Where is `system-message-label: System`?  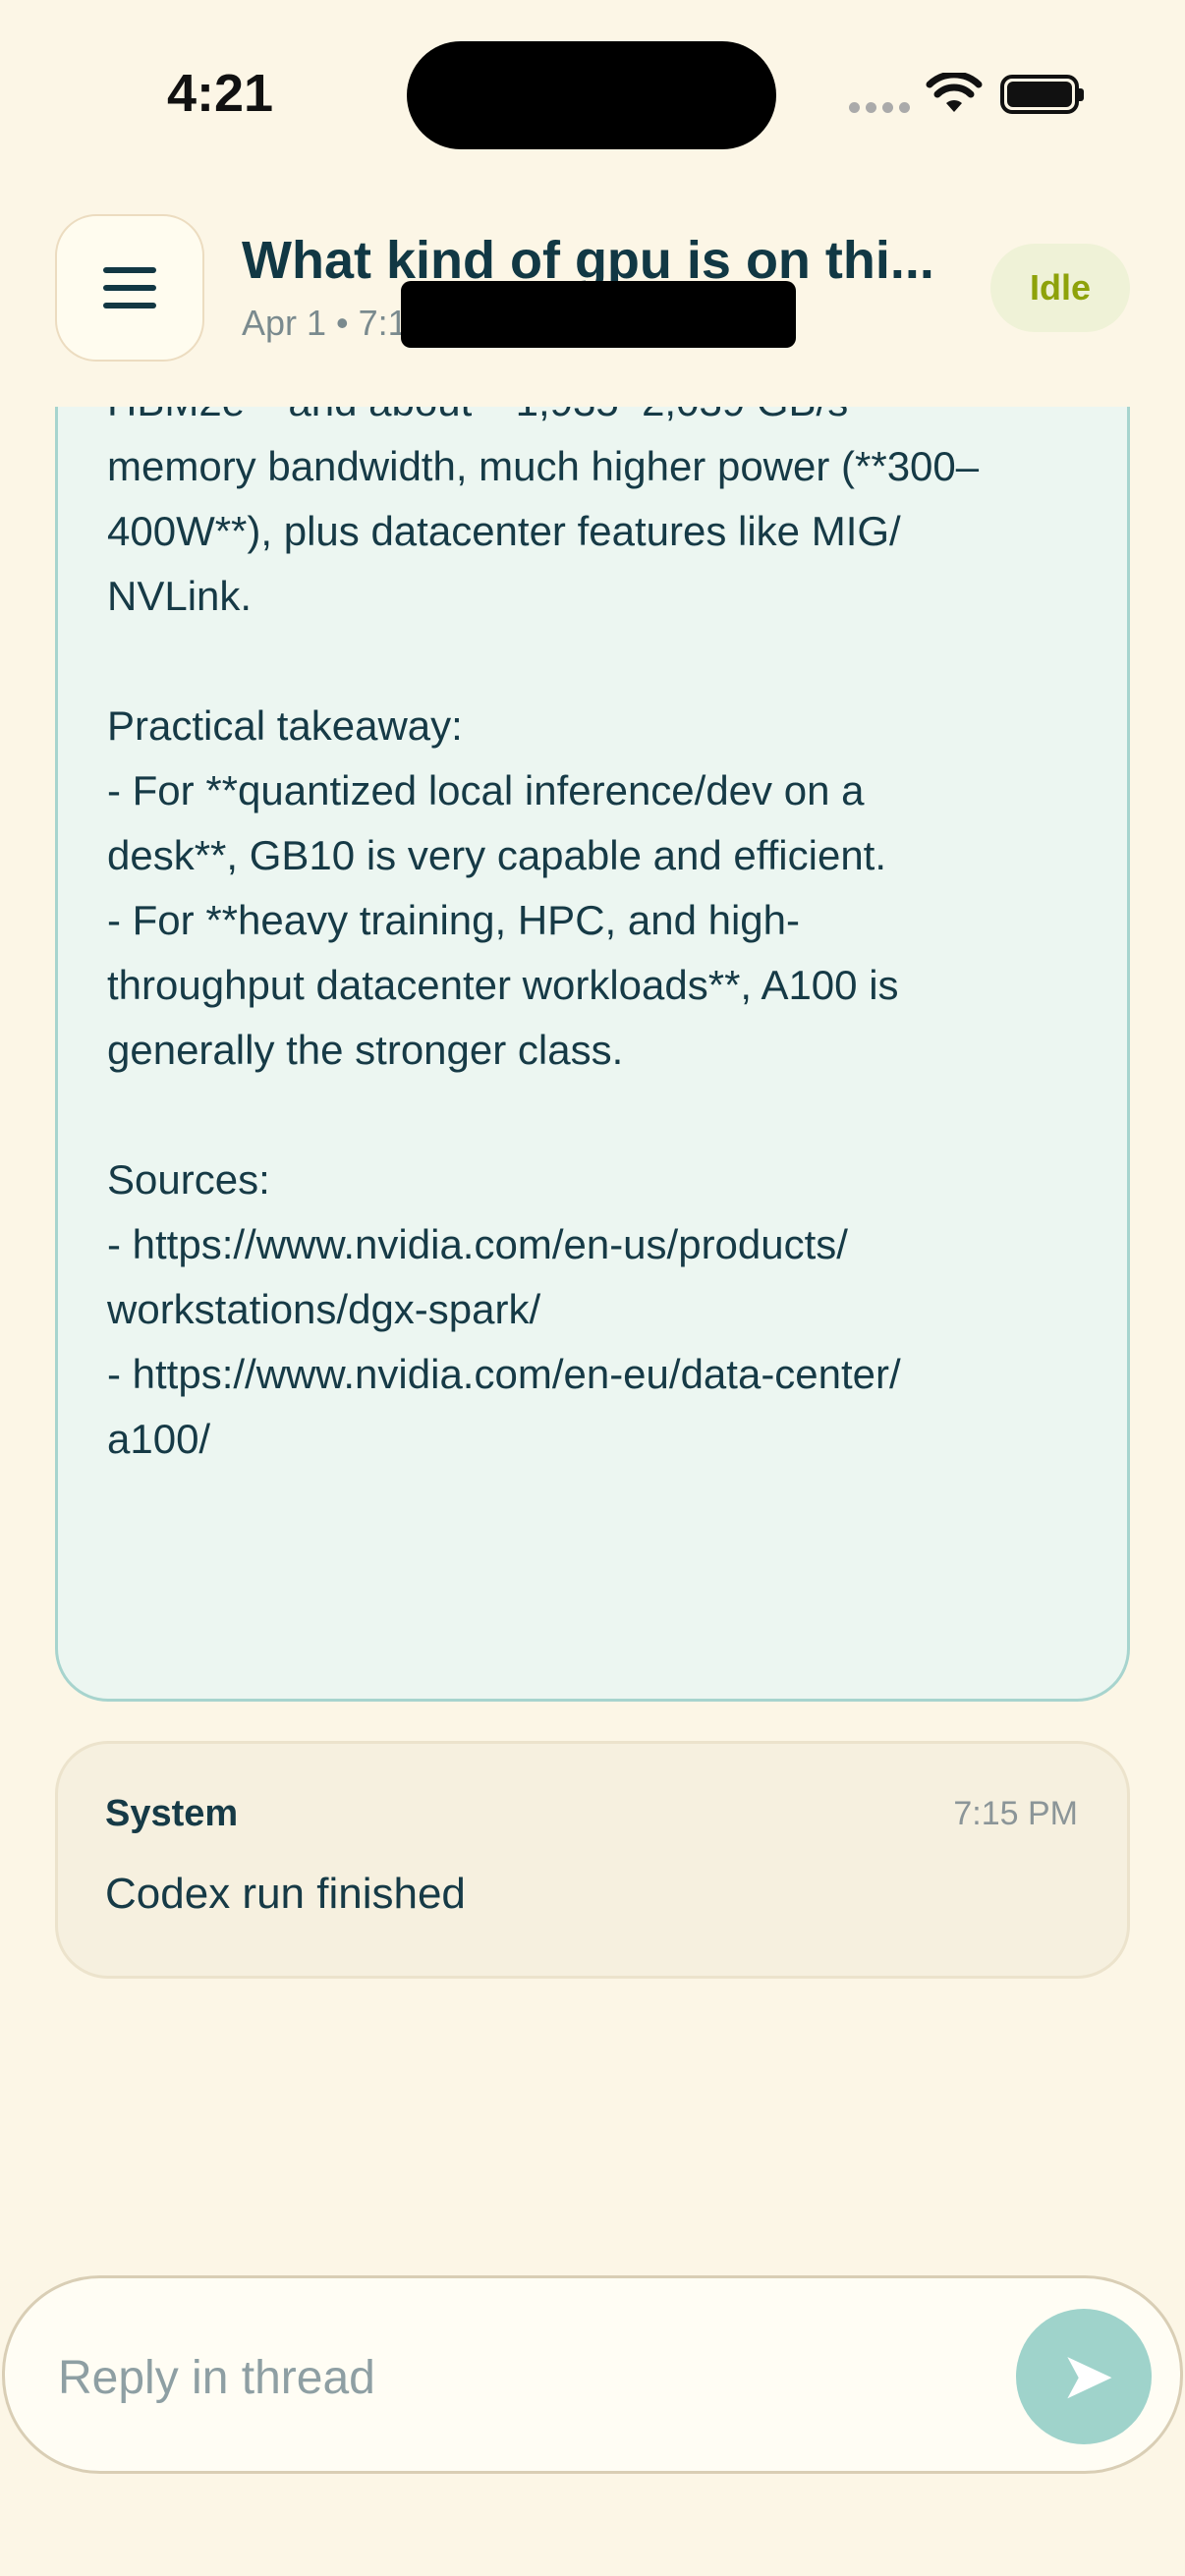 system-message-label: System is located at coordinates (172, 1813).